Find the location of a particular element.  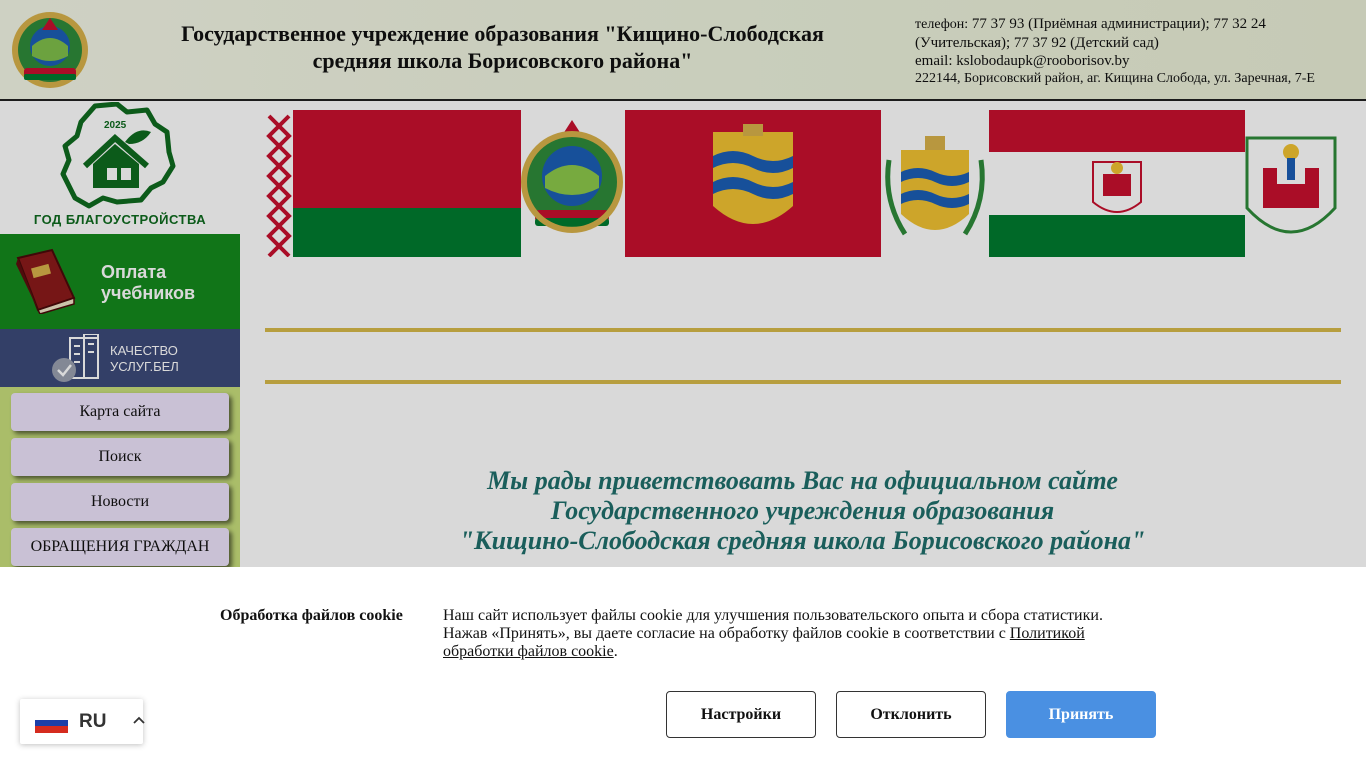

cookie-settings-button: Настройки is located at coordinates (741, 714).